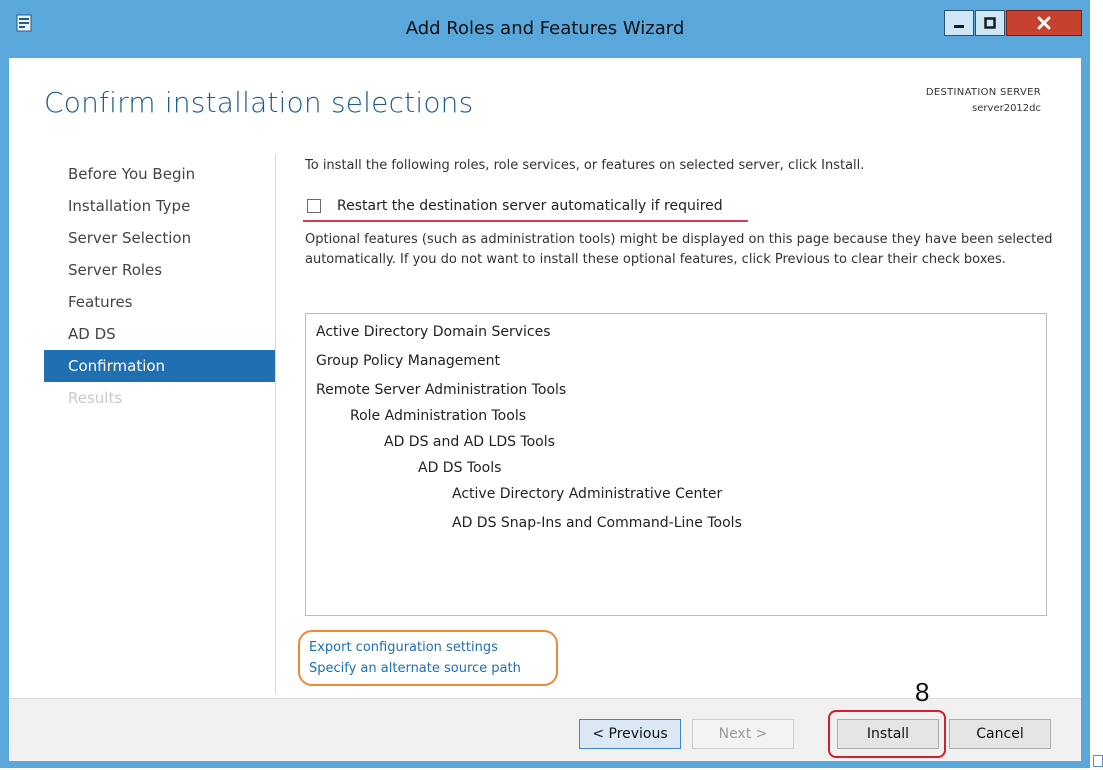 The image size is (1103, 770). Describe the element at coordinates (159, 334) in the screenshot. I see `nav-item-ad-ds: AD DS` at that location.